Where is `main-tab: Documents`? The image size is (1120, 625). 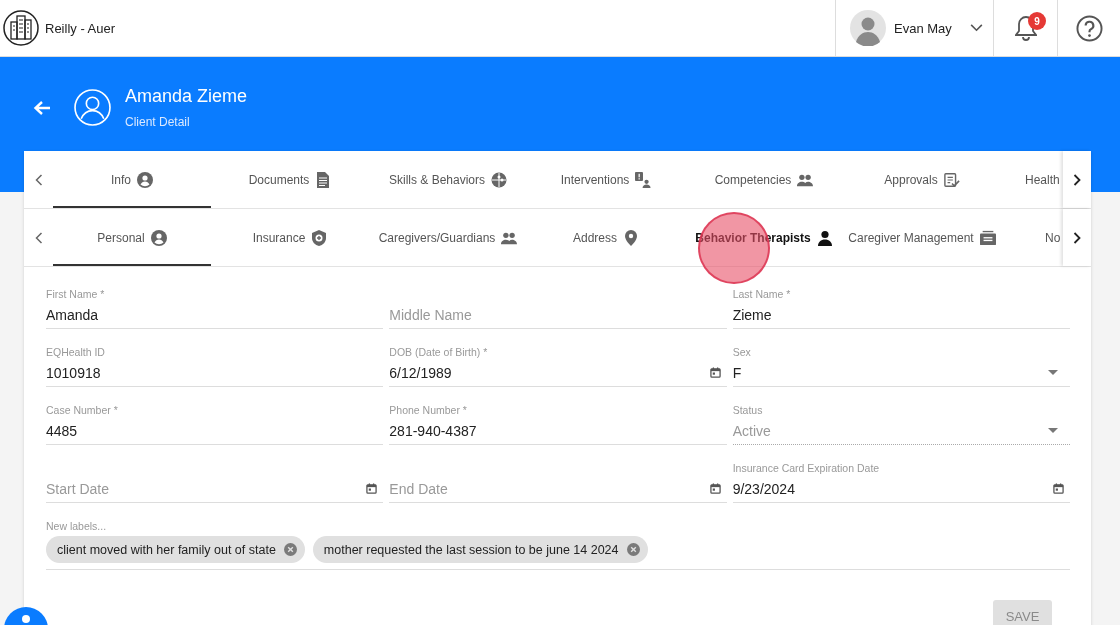
main-tab: Documents is located at coordinates (290, 179).